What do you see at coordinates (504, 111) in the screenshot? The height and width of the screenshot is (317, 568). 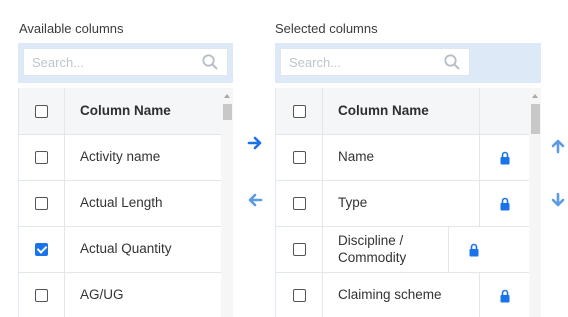 I see `lock-header-cell` at bounding box center [504, 111].